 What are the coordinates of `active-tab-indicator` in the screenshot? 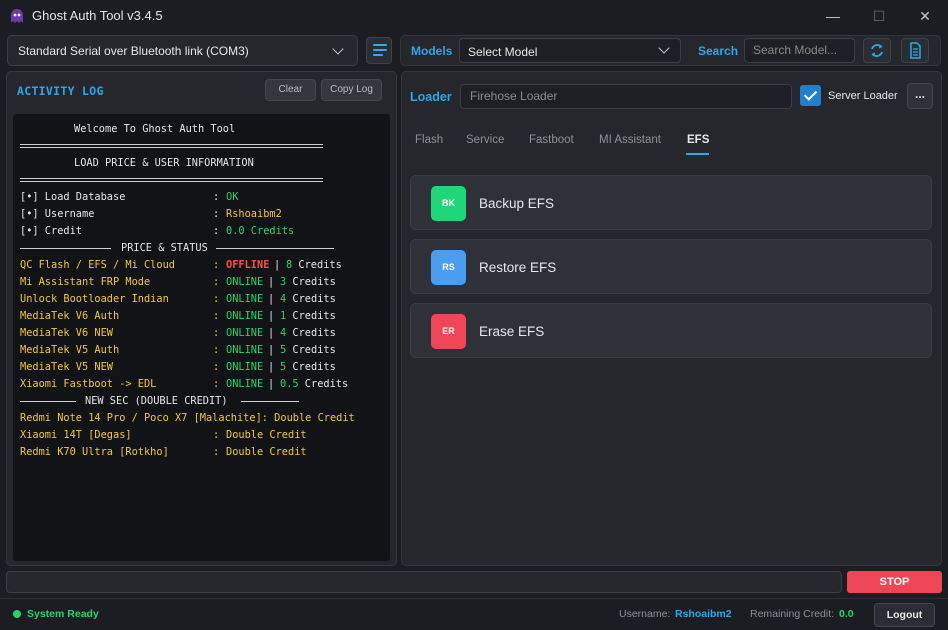 It's located at (697, 154).